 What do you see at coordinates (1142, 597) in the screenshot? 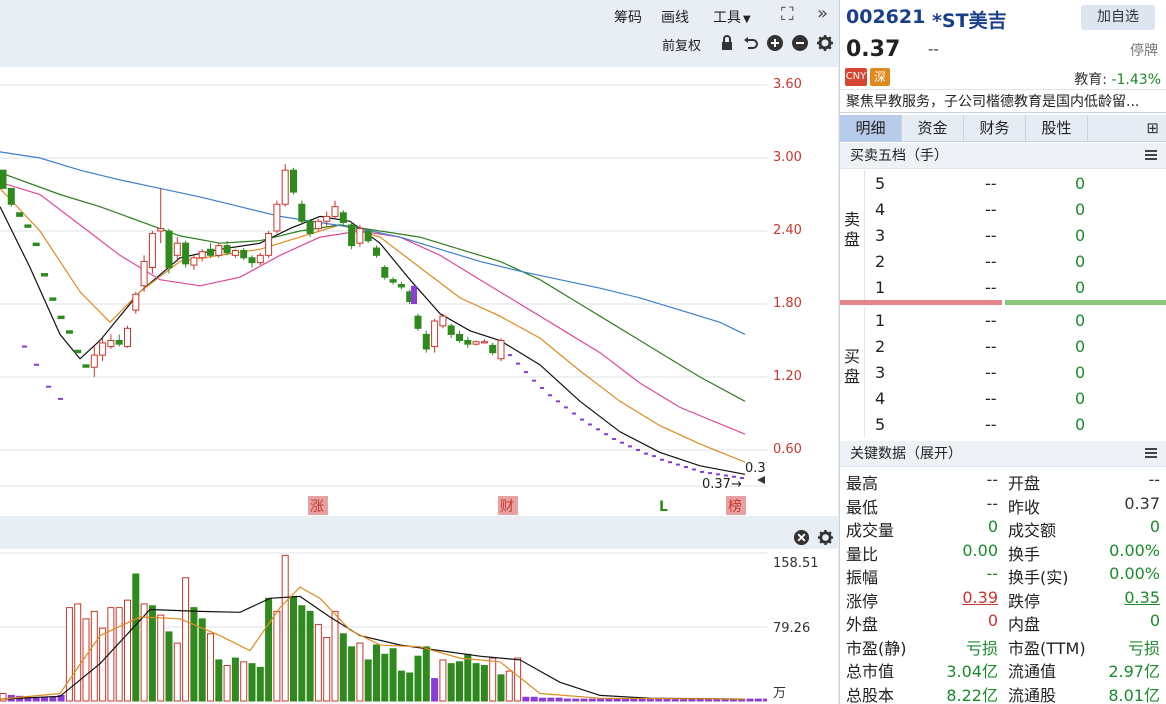
I see `keydata-value: 0.35` at bounding box center [1142, 597].